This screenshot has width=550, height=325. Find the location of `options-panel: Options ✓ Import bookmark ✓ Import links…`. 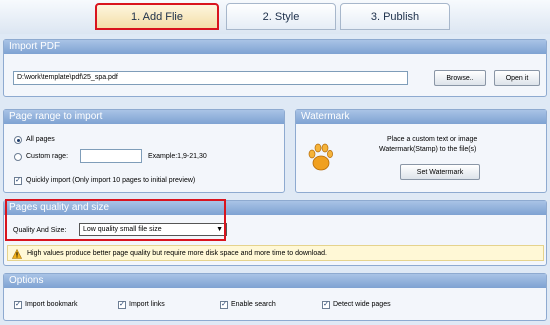

options-panel: Options ✓ Import bookmark ✓ Import links… is located at coordinates (275, 297).